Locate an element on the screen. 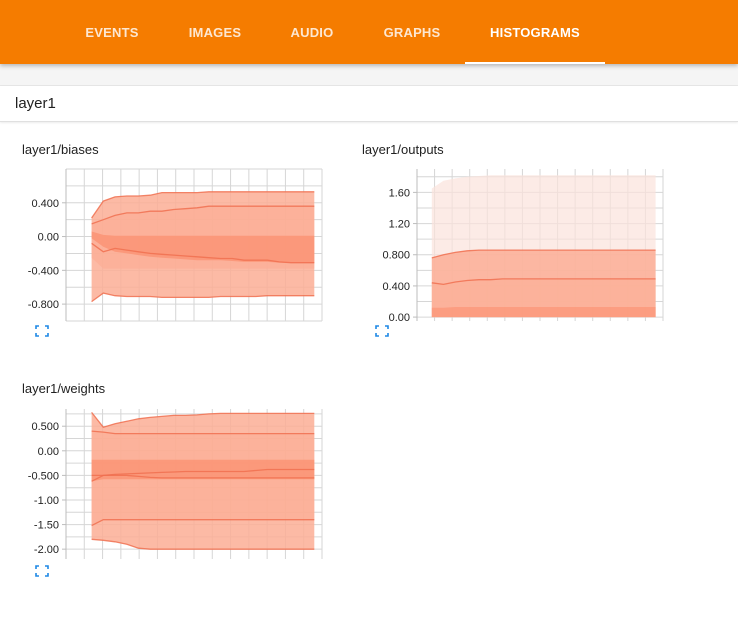 This screenshot has width=738, height=618. tab-images: IMAGES is located at coordinates (215, 32).